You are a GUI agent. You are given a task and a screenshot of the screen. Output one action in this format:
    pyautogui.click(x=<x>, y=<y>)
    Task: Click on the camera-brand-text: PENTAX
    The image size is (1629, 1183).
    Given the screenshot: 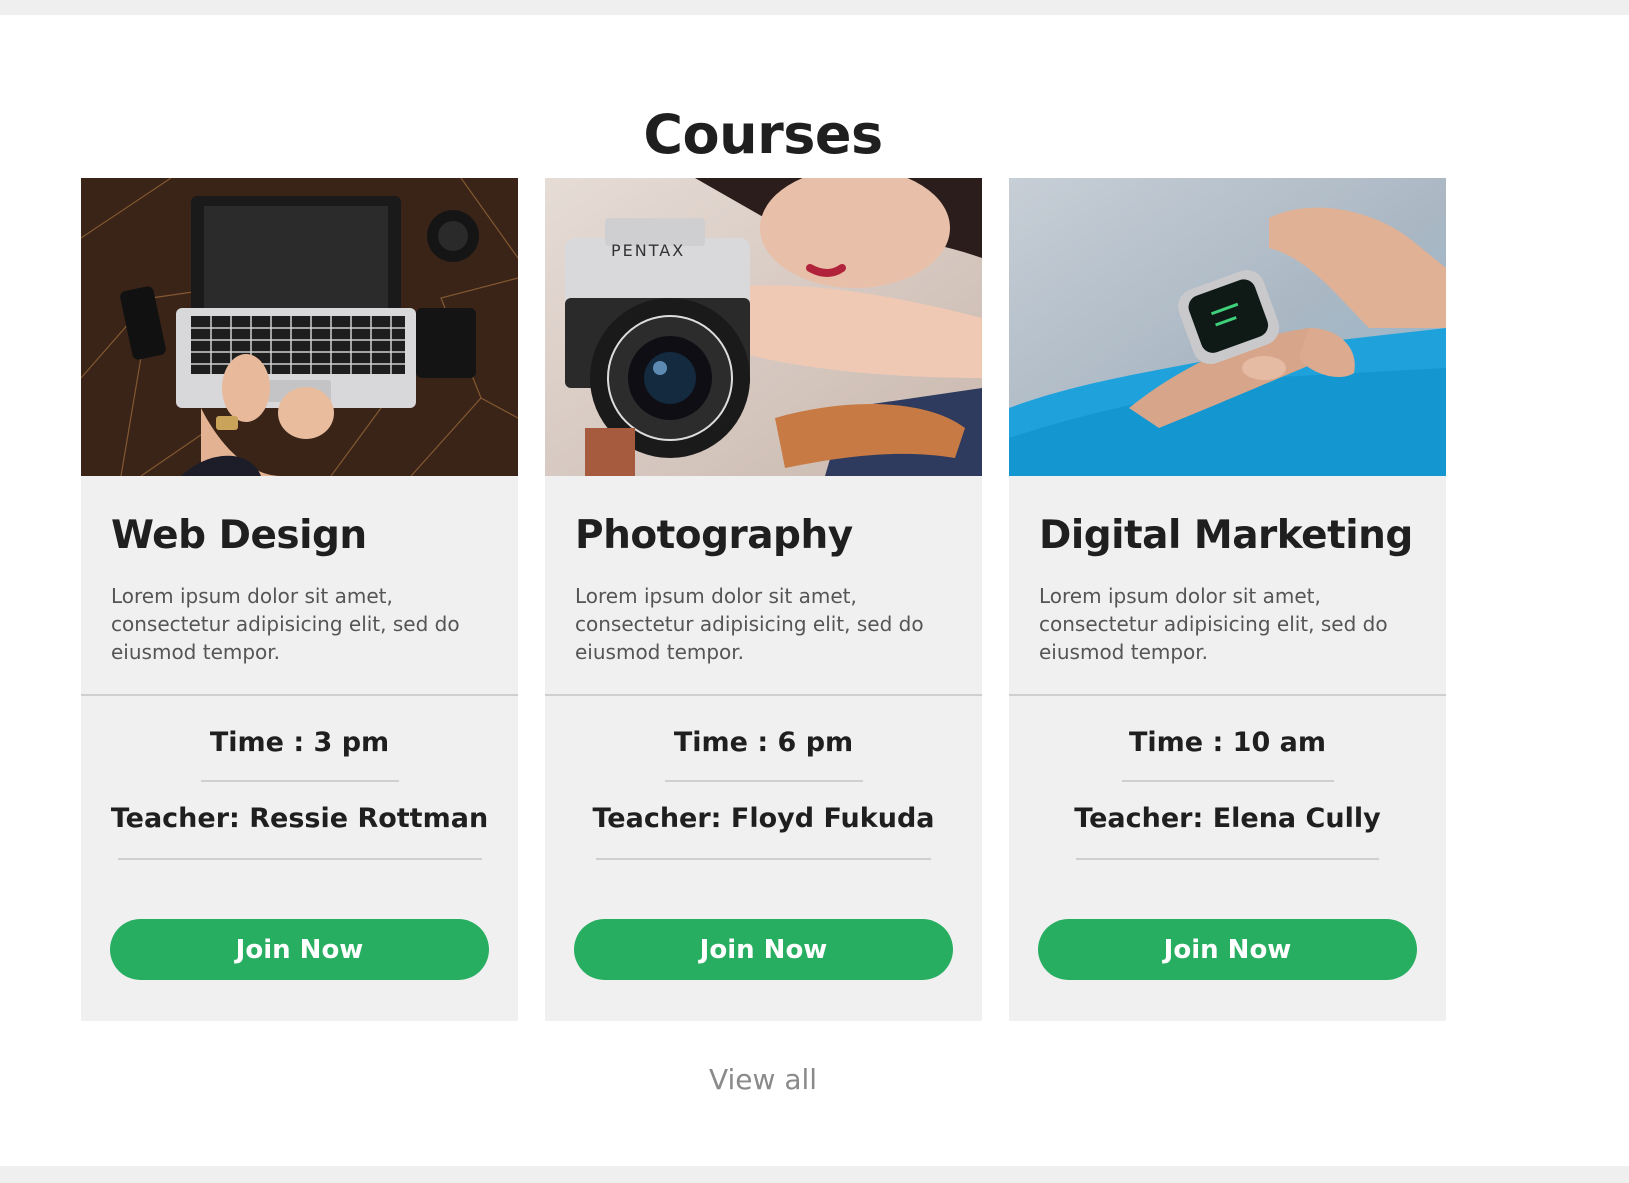 What is the action you would take?
    pyautogui.click(x=648, y=250)
    